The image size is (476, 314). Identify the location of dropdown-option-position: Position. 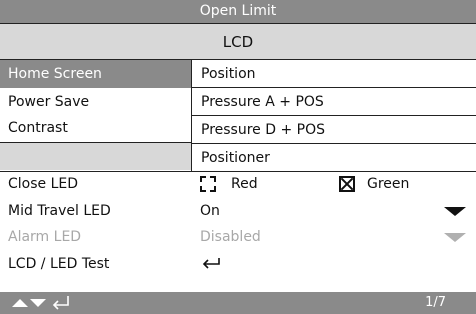
(334, 74).